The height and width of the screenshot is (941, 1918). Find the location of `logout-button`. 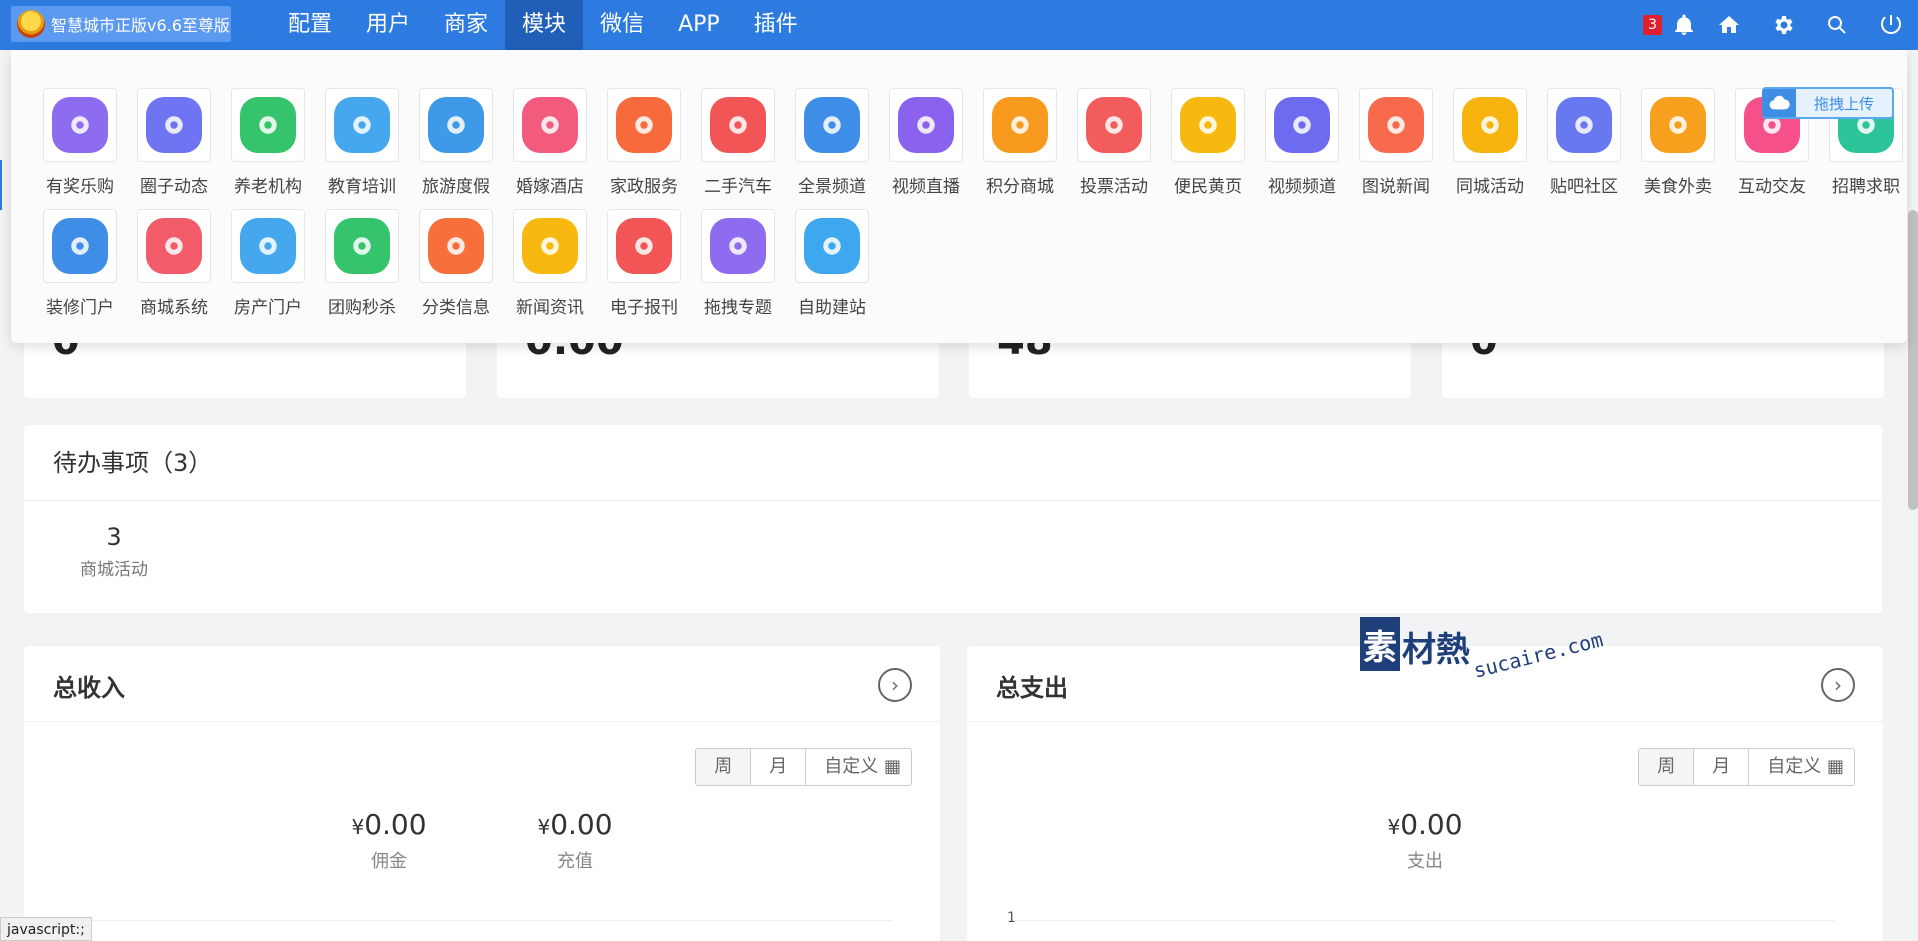

logout-button is located at coordinates (1891, 25).